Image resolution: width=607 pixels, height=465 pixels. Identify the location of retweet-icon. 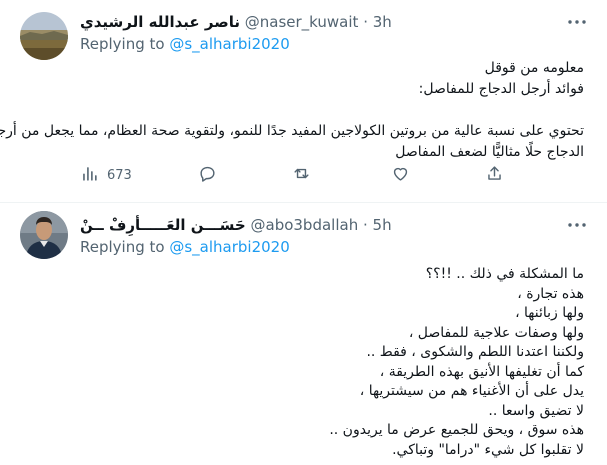
(301, 175).